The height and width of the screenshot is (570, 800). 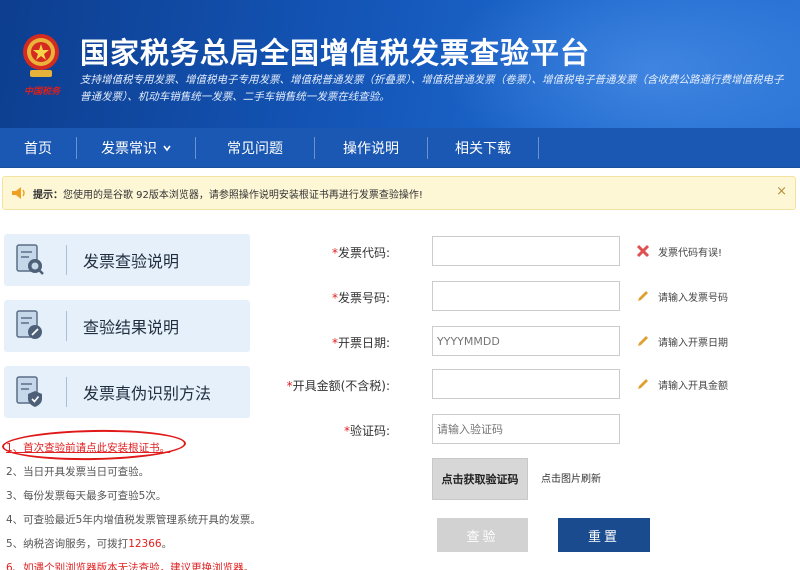 What do you see at coordinates (693, 343) in the screenshot?
I see `invoice-date-hint: 请输入开票日期` at bounding box center [693, 343].